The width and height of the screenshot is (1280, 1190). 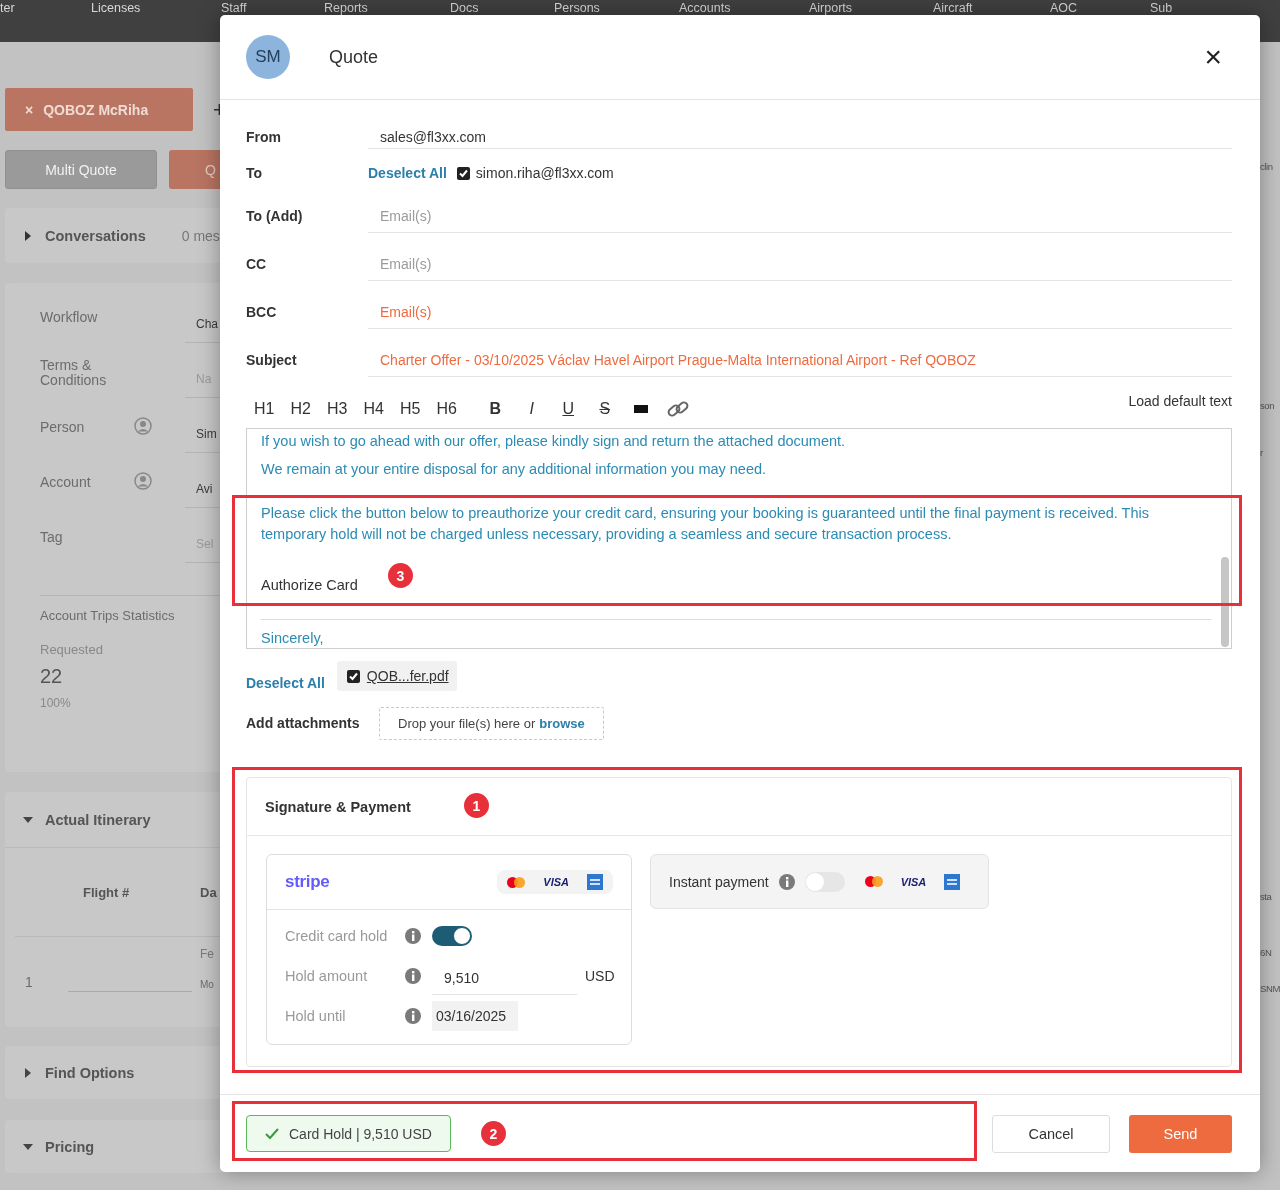 I want to click on check-icon, so click(x=272, y=1133).